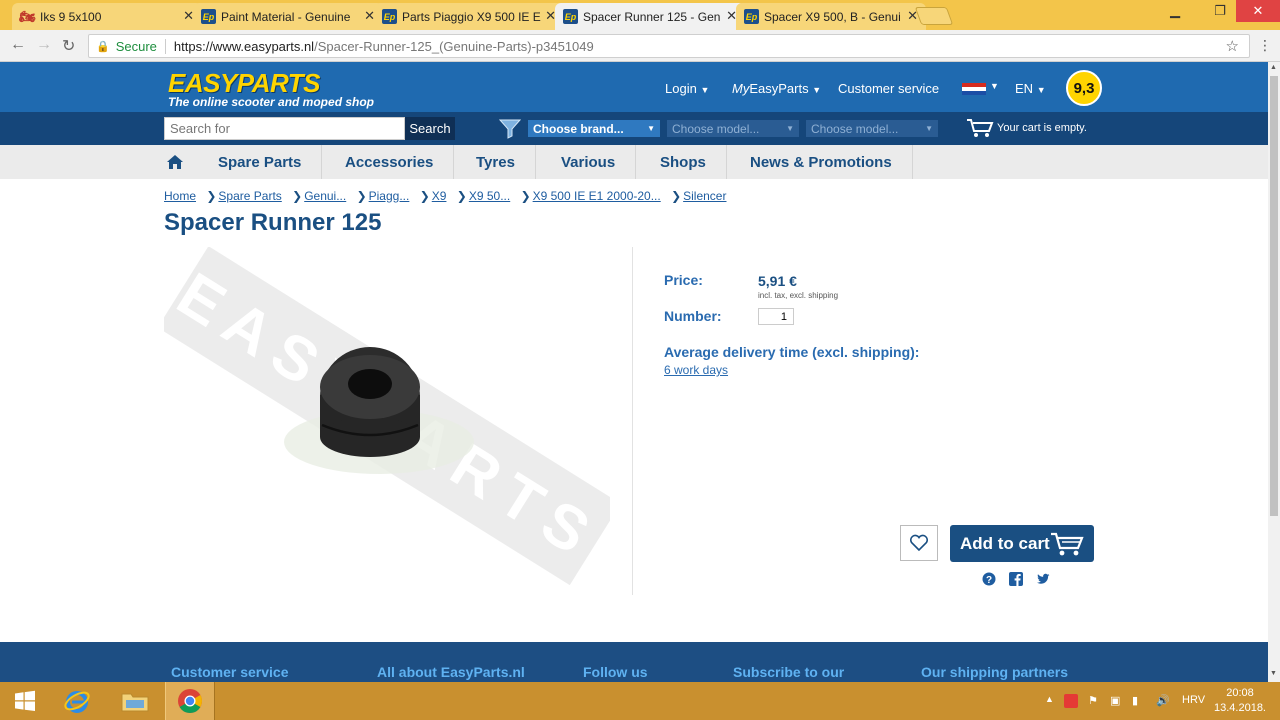 This screenshot has width=1280, height=720. I want to click on customer-service-link: Customer service, so click(888, 88).